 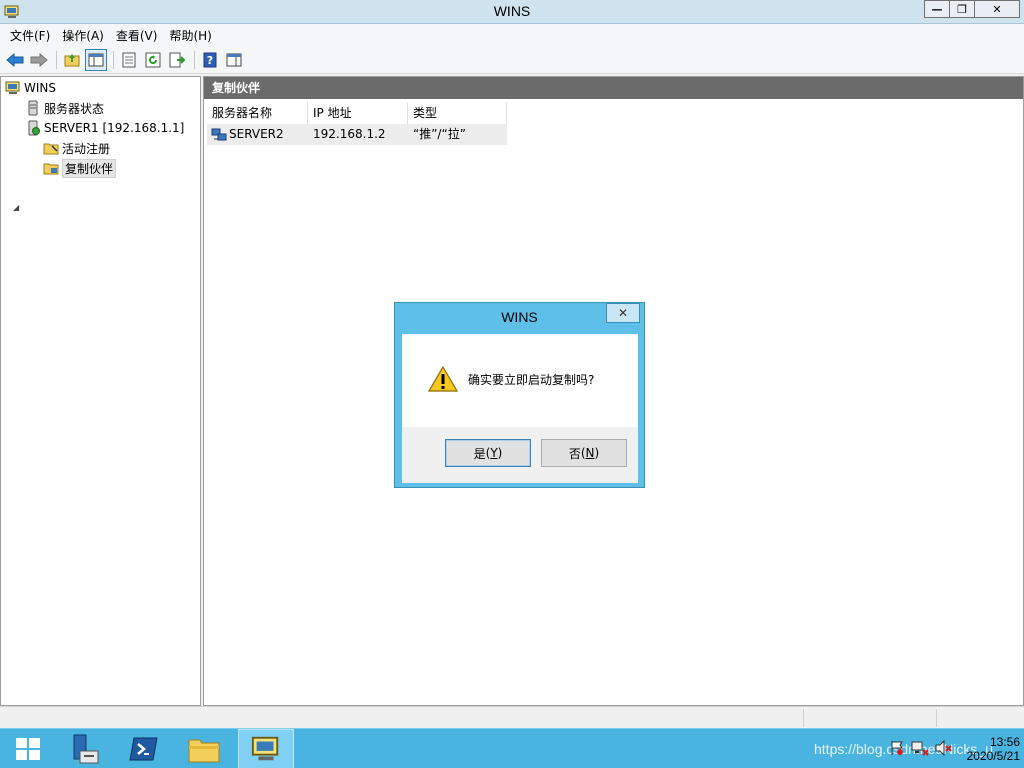 I want to click on powershell-taskbar-button, so click(x=144, y=748).